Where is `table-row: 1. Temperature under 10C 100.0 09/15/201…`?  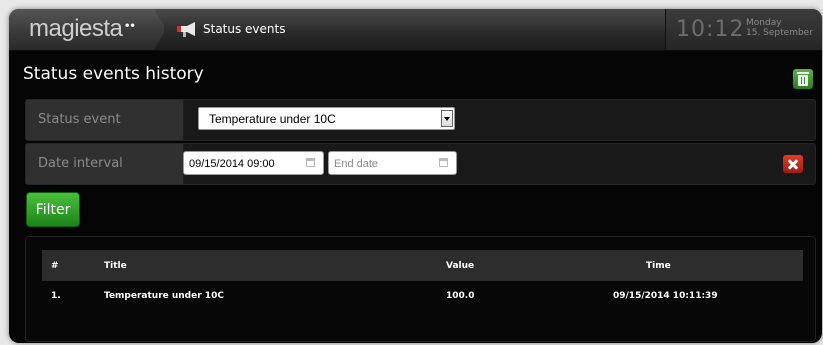
table-row: 1. Temperature under 10C 100.0 09/15/201… is located at coordinates (422, 295).